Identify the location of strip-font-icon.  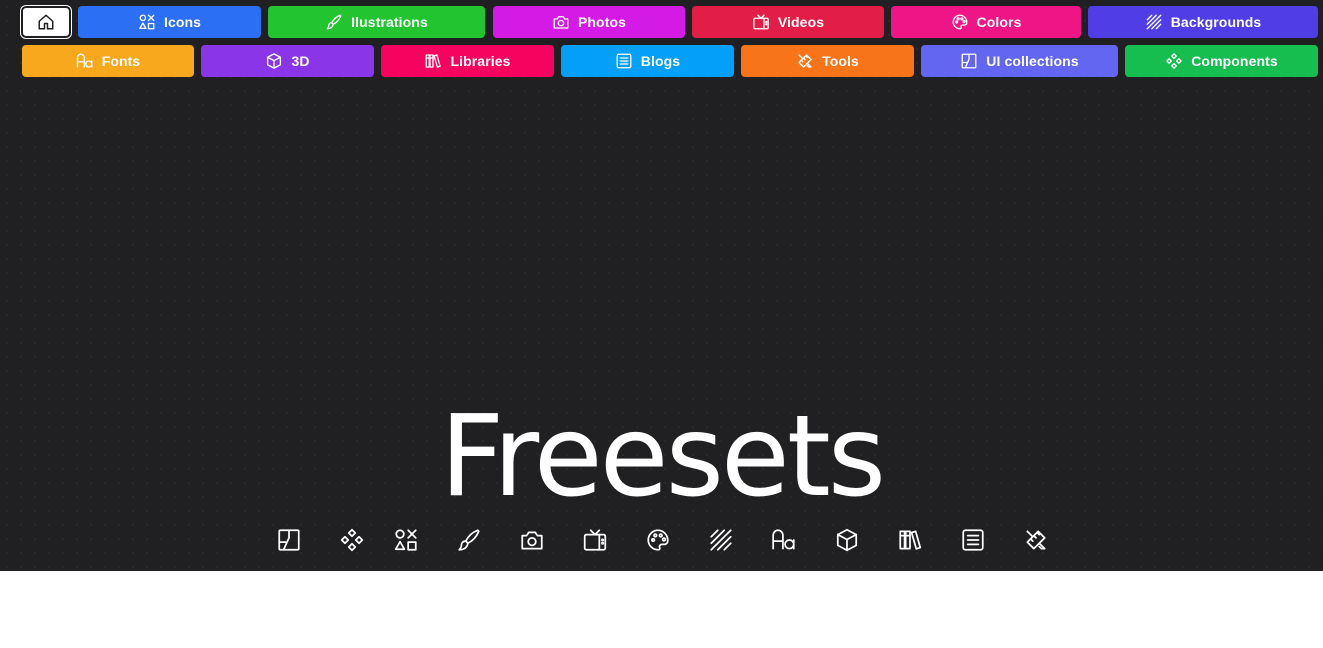
(784, 540).